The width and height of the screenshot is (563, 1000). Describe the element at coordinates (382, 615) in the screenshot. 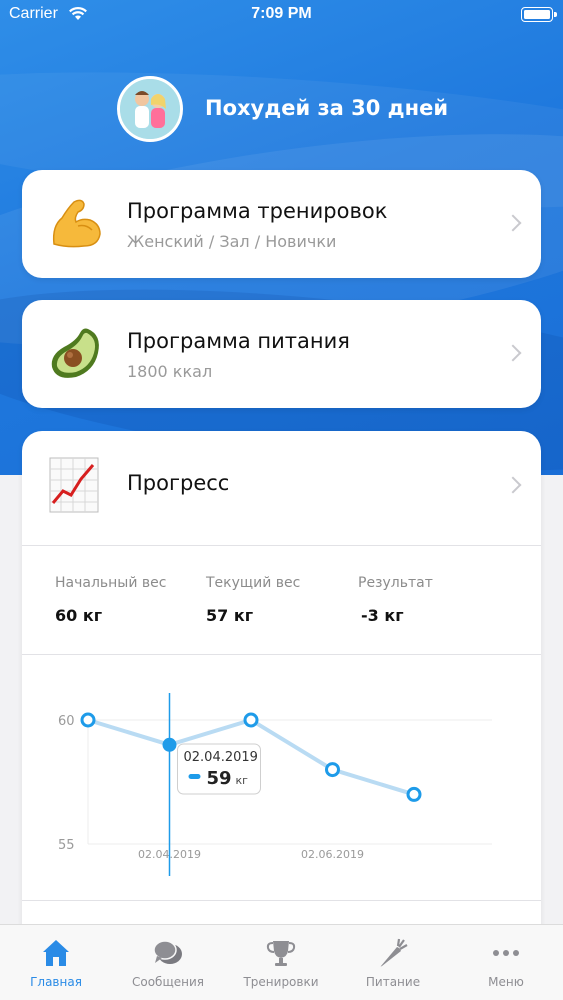

I see `result-value: -3 кг` at that location.